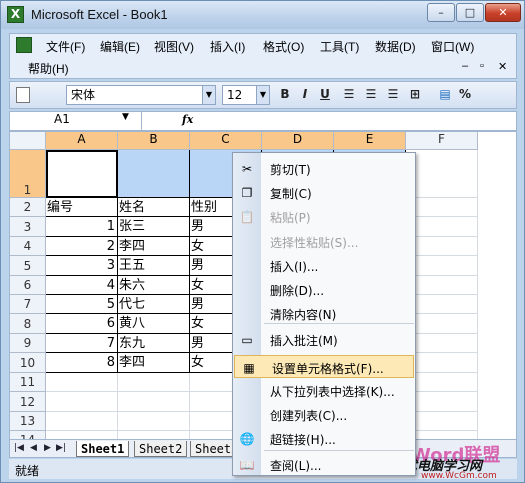 The height and width of the screenshot is (483, 525). I want to click on select-all-corner, so click(28, 141).